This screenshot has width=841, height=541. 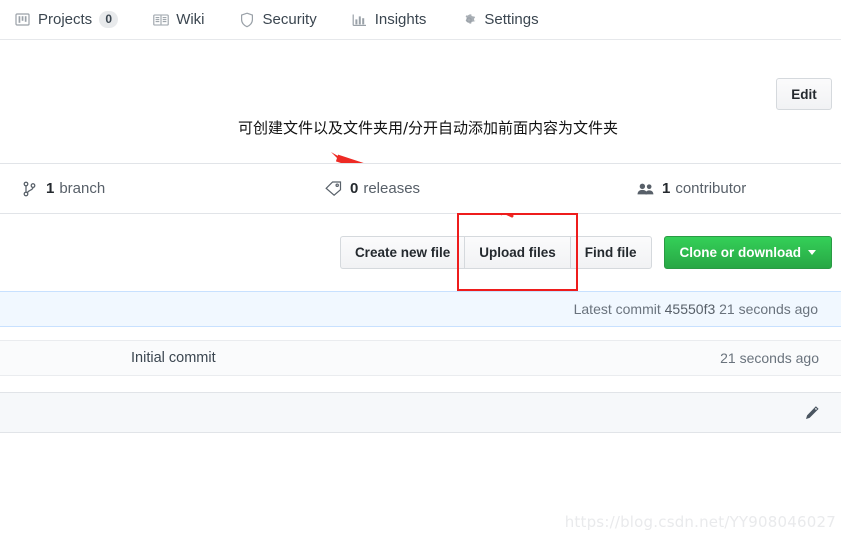 I want to click on nav-item-settings: Settings, so click(x=499, y=19).